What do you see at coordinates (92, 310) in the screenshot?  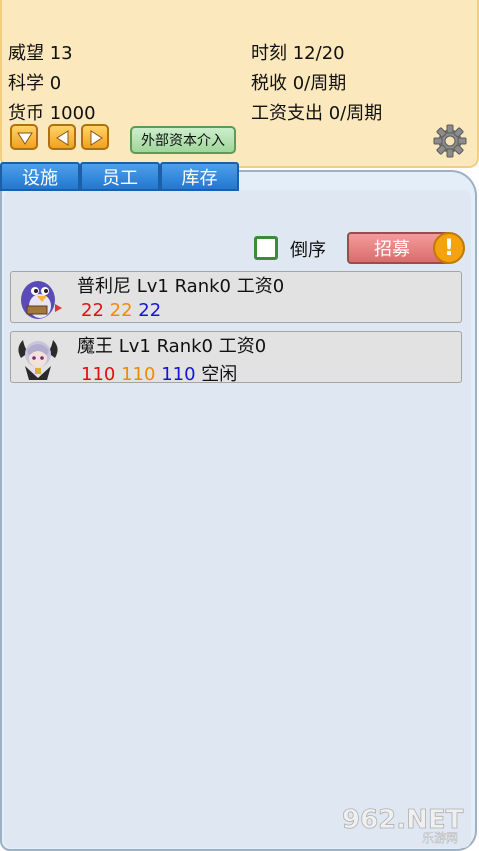 I see `stat-red: 22` at bounding box center [92, 310].